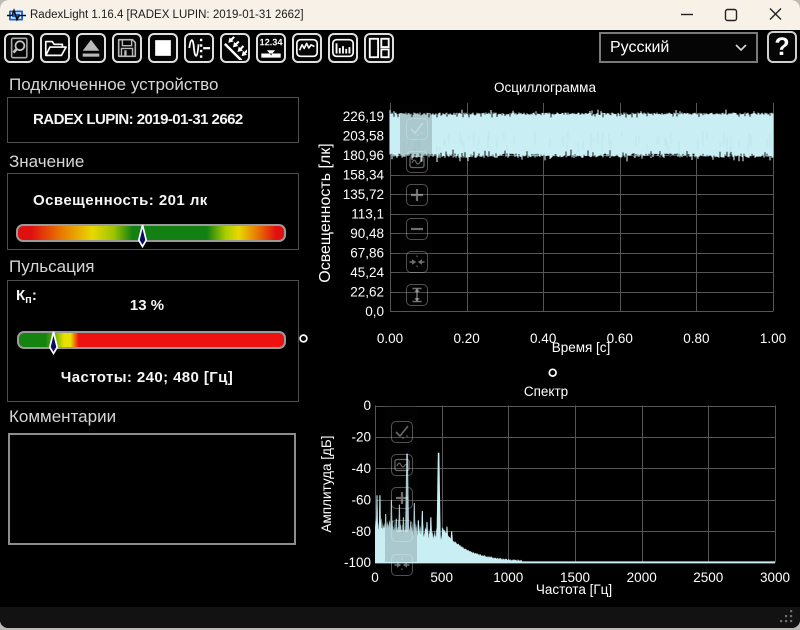  What do you see at coordinates (374, 311) in the screenshot?
I see `svg-text: 0,0` at bounding box center [374, 311].